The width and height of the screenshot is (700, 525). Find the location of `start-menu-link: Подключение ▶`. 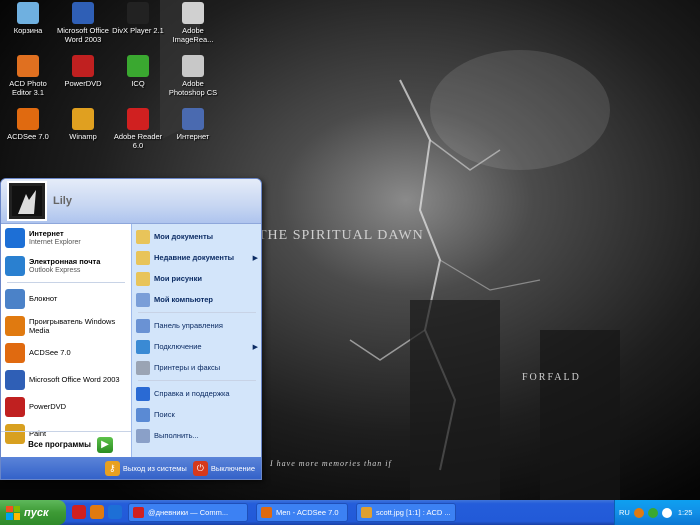

start-menu-link: Подключение ▶ is located at coordinates (196, 346).